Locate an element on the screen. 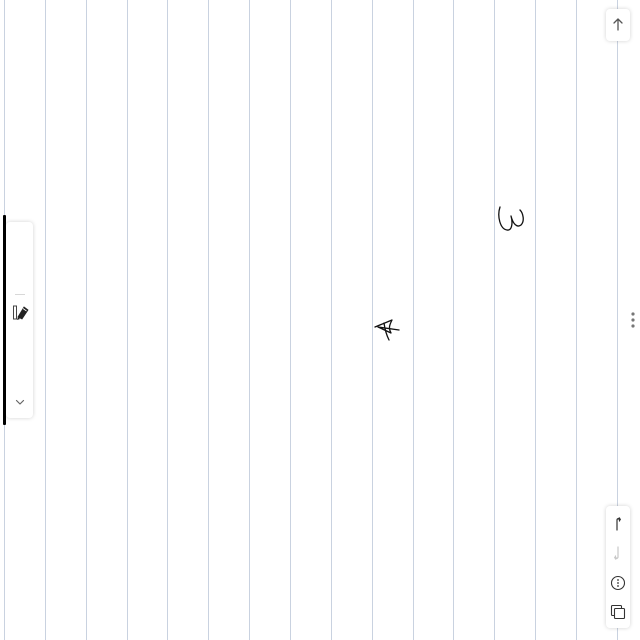 The width and height of the screenshot is (640, 640). scroll-to-top-button is located at coordinates (618, 25).